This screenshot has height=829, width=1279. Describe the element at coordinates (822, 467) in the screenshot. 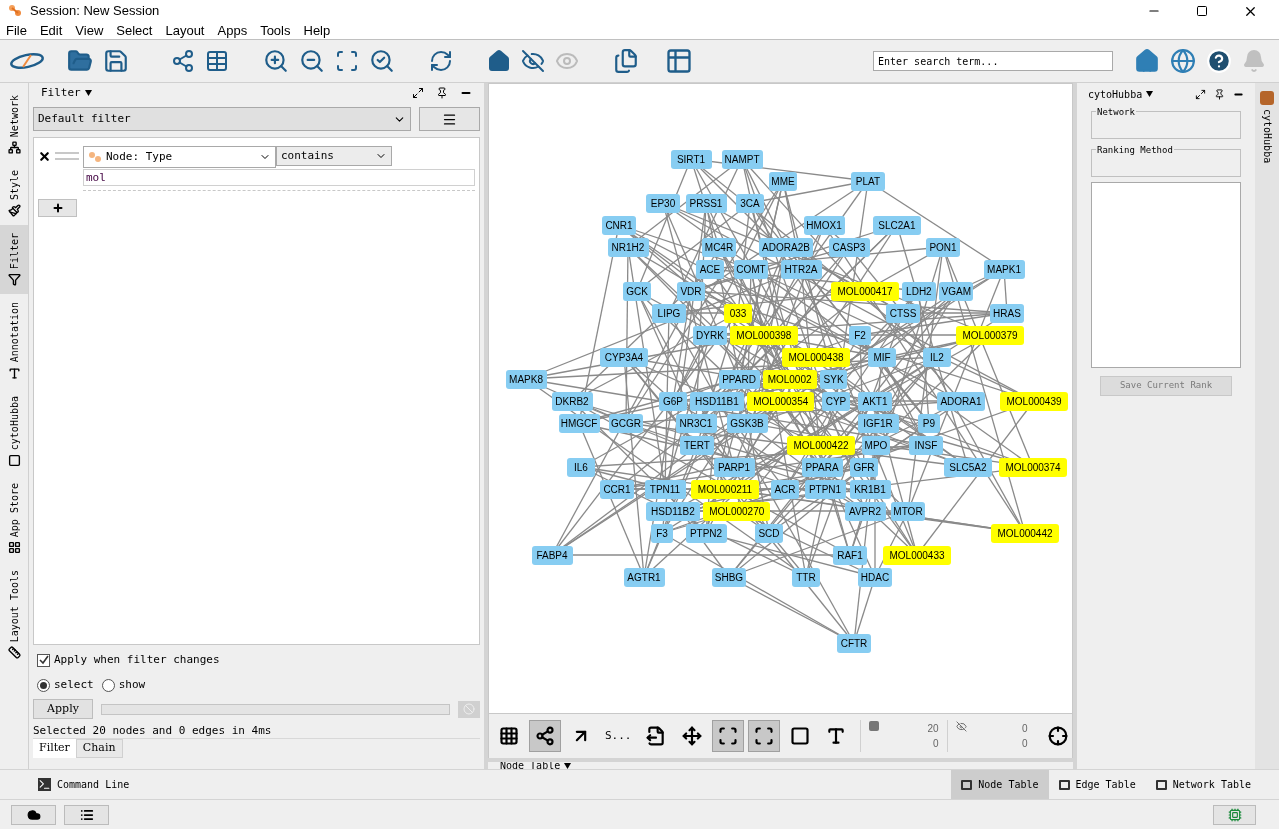

I see `network-node: PPARA` at that location.